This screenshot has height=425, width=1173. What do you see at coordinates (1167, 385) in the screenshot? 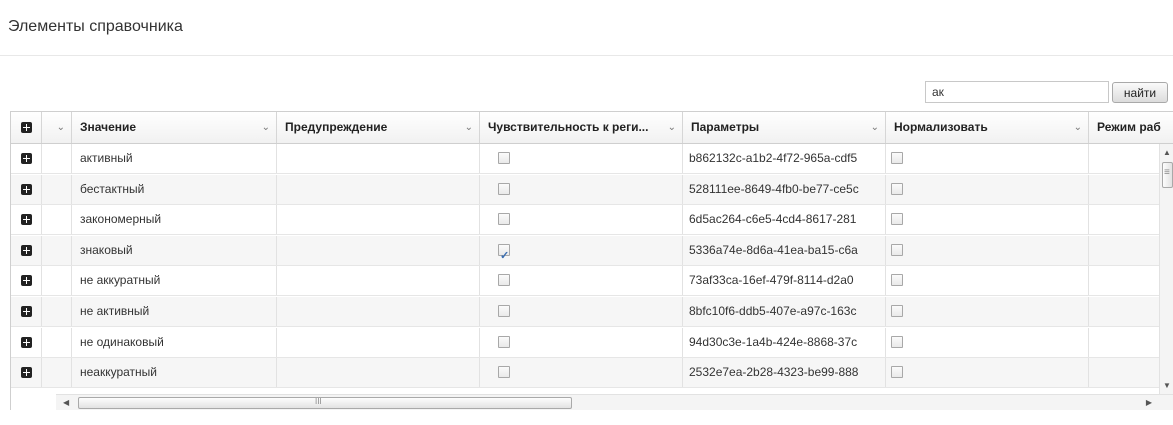
I see `arrow-down-icon: ▼` at bounding box center [1167, 385].